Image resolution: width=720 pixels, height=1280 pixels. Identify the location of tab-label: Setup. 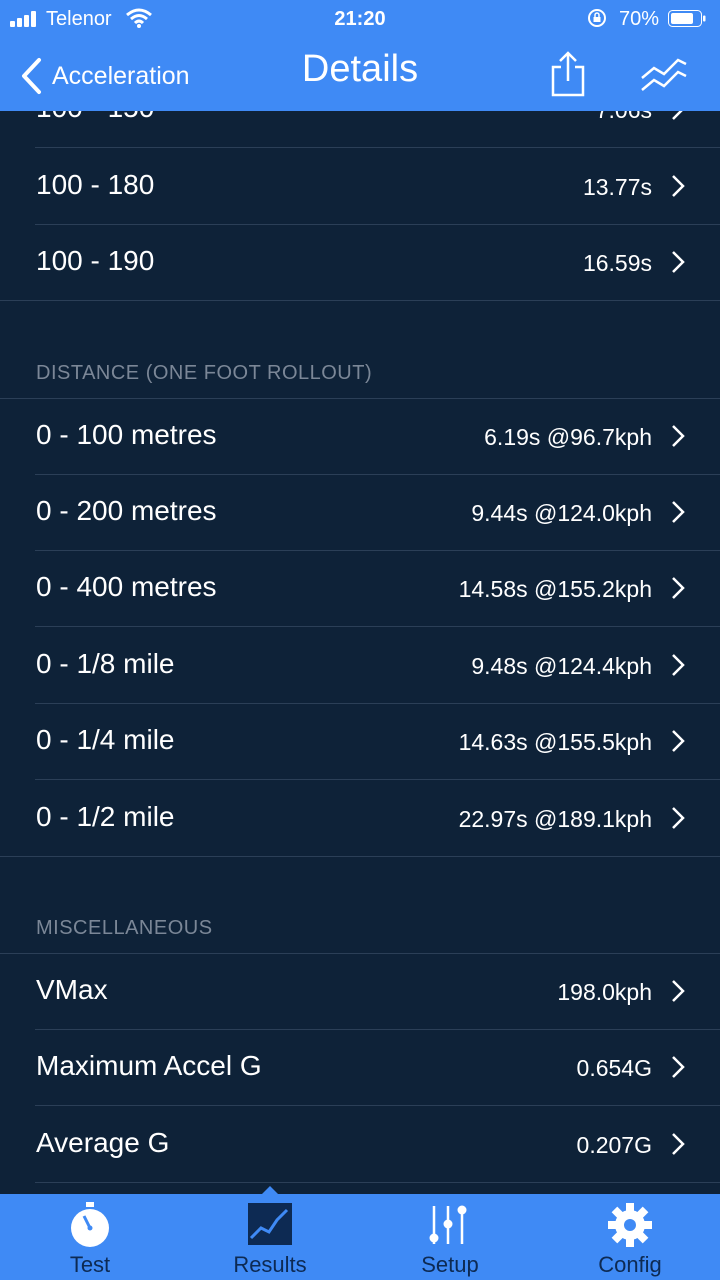
(450, 1264).